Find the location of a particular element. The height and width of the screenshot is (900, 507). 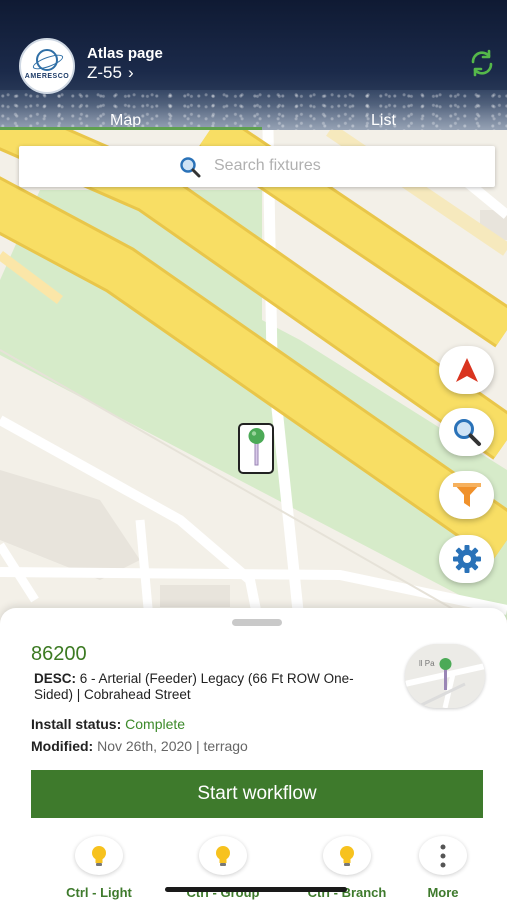

map-pin-marker is located at coordinates (256, 448).